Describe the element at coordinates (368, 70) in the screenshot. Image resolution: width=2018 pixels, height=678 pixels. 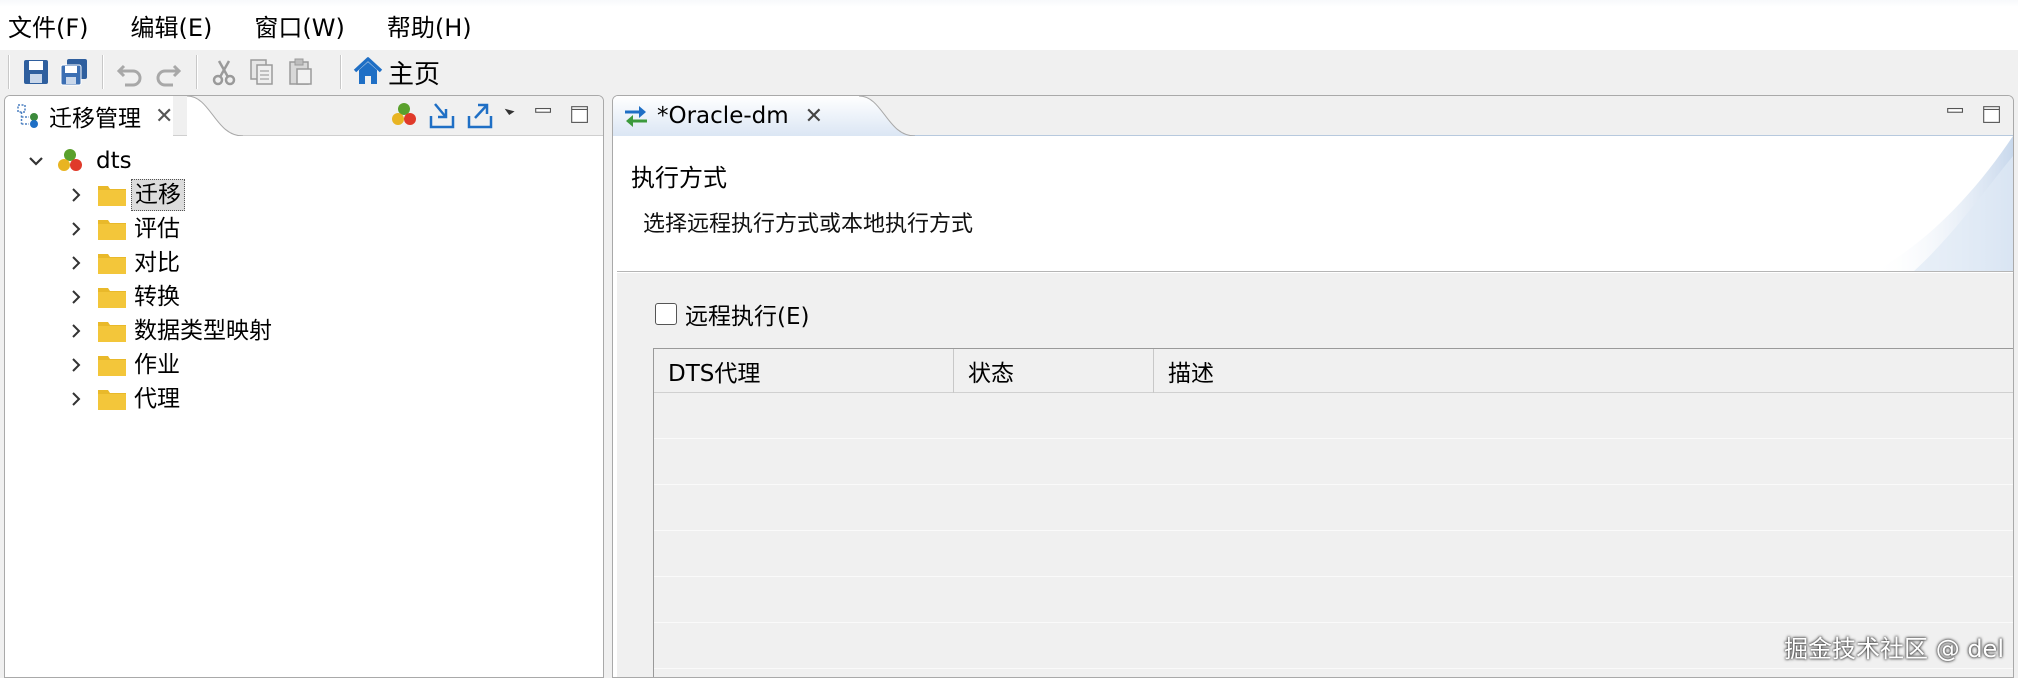
I see `home-icon` at that location.